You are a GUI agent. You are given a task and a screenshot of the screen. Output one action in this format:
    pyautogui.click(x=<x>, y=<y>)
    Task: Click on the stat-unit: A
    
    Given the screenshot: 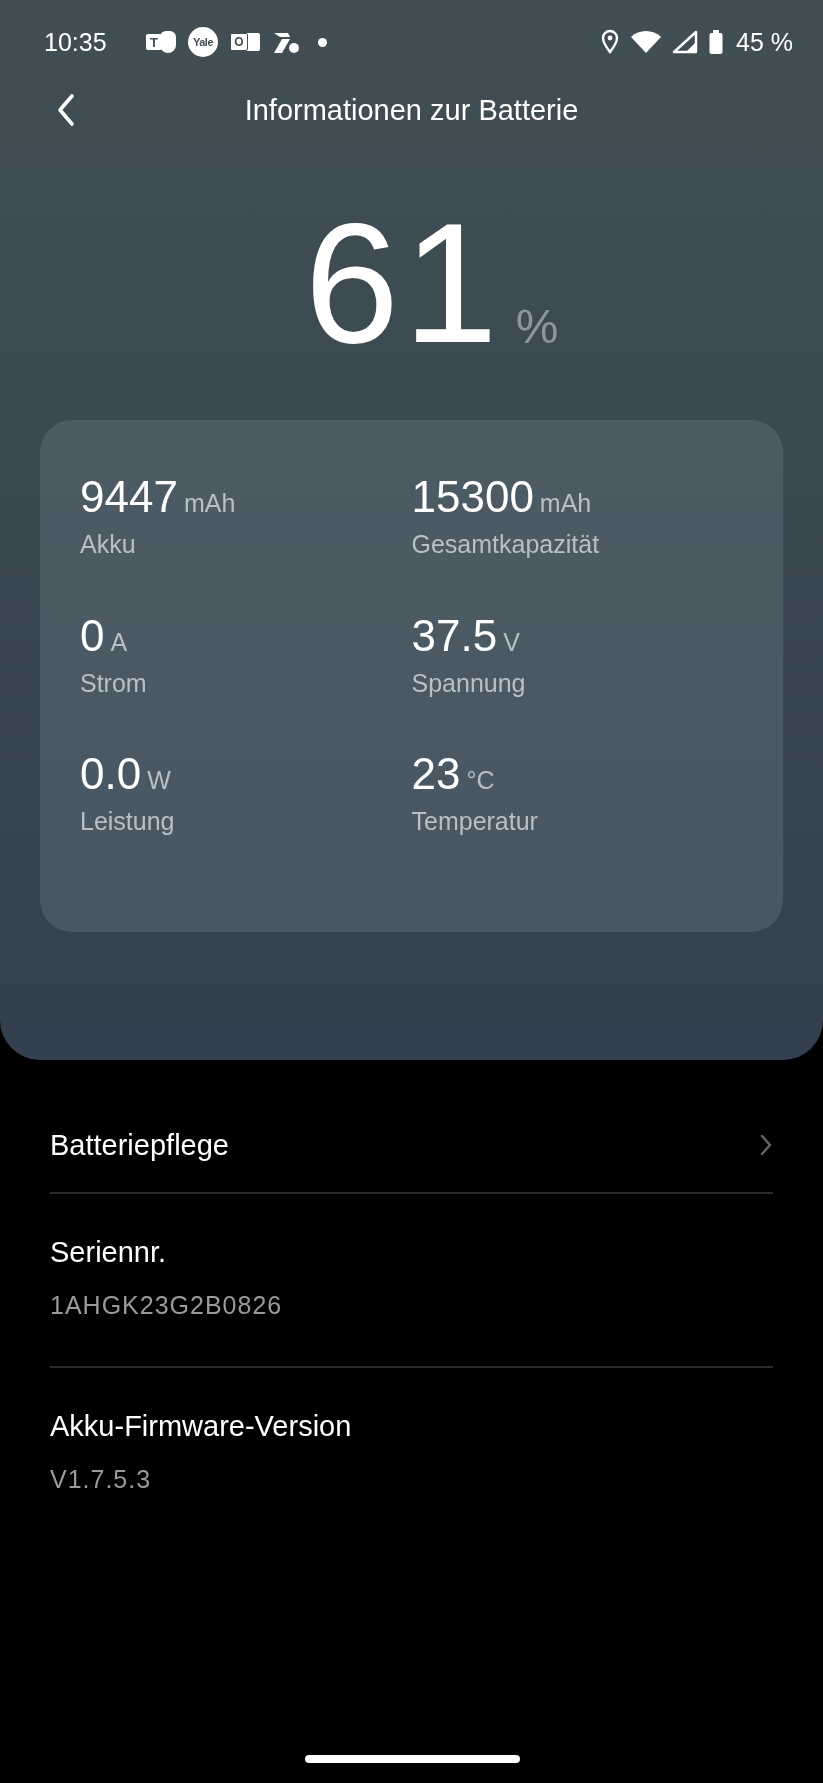 What is the action you would take?
    pyautogui.click(x=119, y=642)
    